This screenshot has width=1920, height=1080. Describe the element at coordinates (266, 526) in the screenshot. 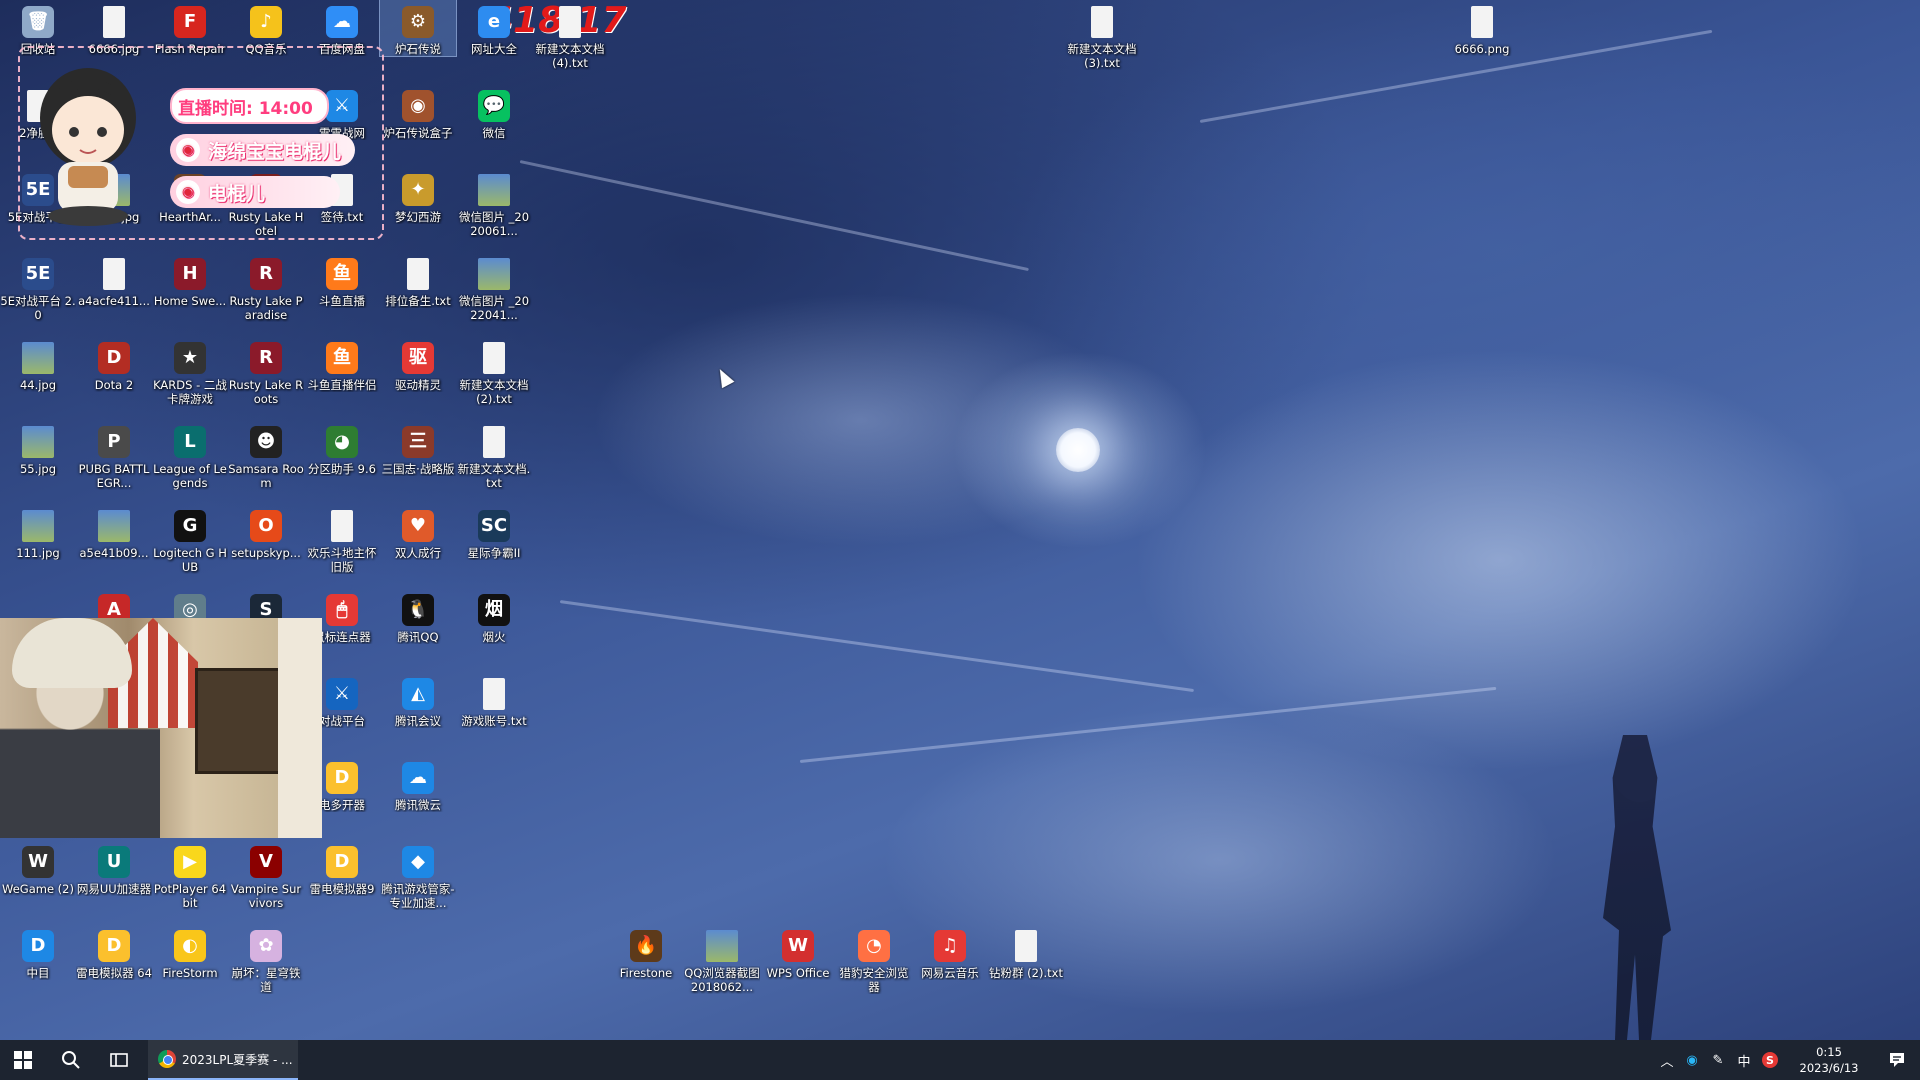

I see `app-icon: O` at that location.